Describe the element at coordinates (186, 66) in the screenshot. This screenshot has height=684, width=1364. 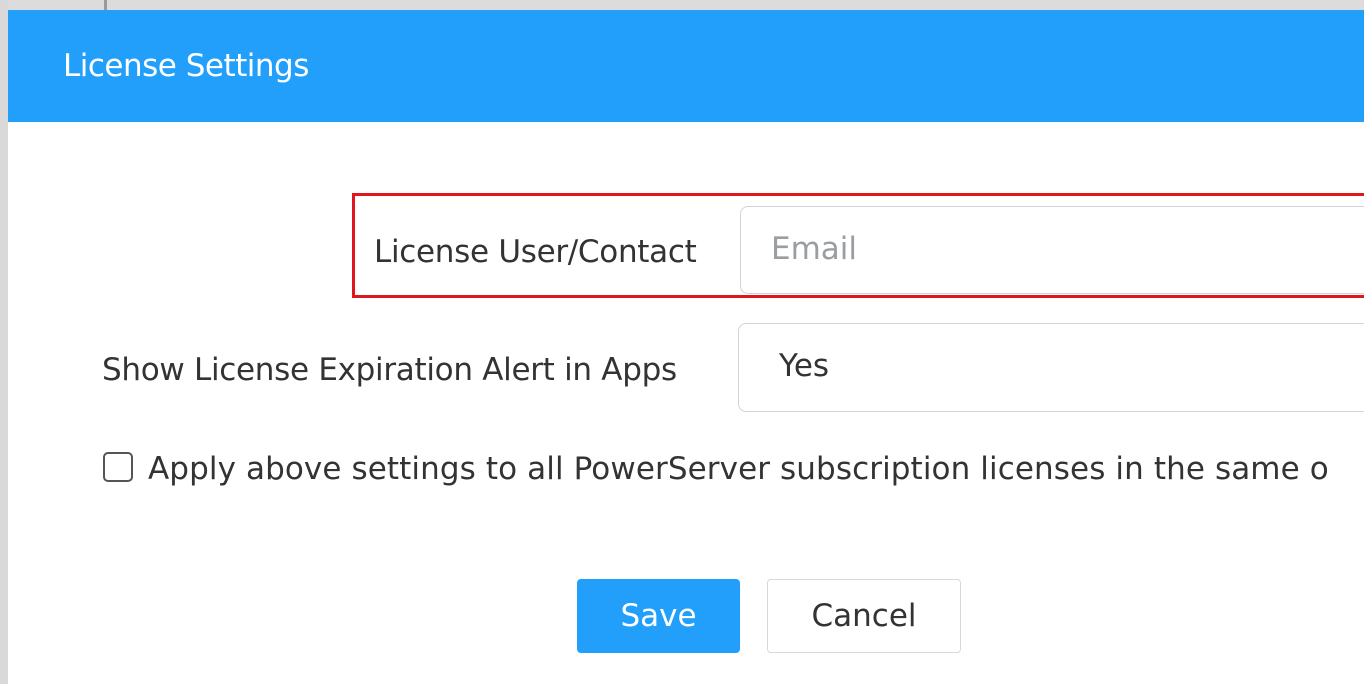
I see `dialog-title: License Settings` at that location.